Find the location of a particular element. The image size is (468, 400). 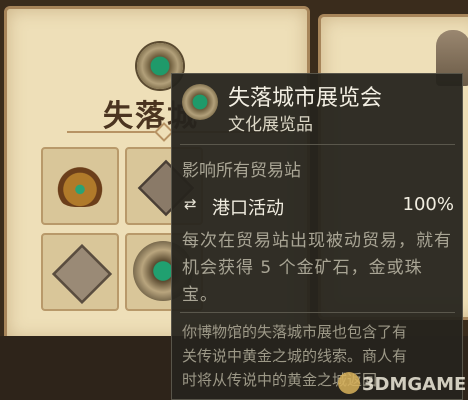

effect-row: ⇄ 港口活动 100% is located at coordinates (318, 206).